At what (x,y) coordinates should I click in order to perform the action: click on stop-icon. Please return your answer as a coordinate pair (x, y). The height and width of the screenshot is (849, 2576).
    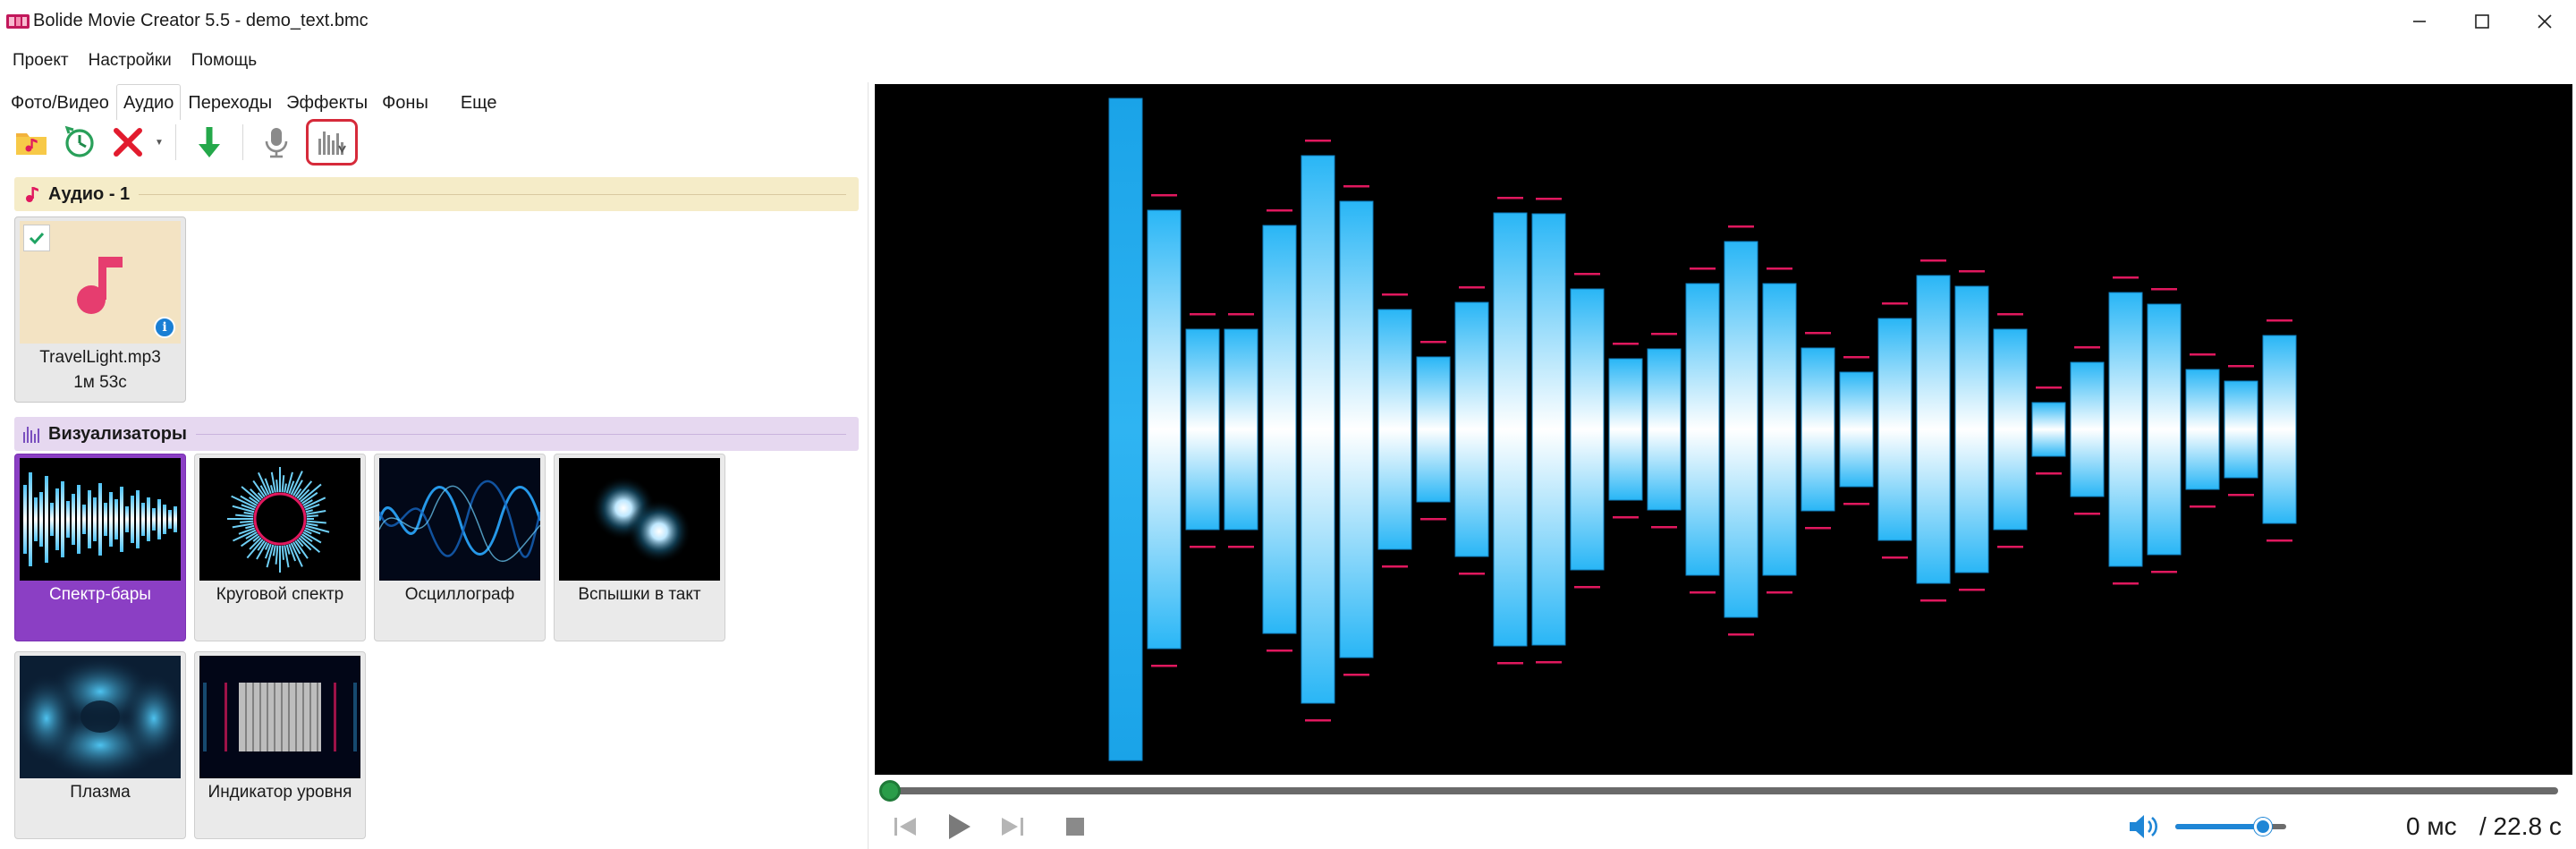
    Looking at the image, I should click on (1075, 827).